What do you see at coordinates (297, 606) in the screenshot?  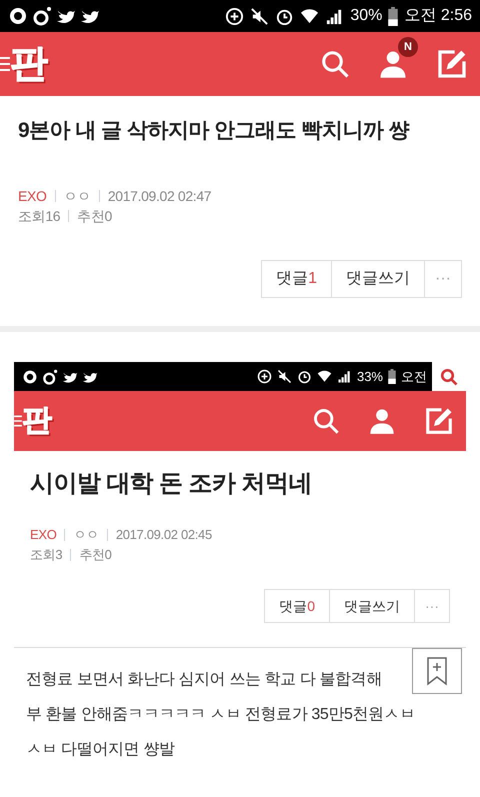 I see `comments-button: 댓글0` at bounding box center [297, 606].